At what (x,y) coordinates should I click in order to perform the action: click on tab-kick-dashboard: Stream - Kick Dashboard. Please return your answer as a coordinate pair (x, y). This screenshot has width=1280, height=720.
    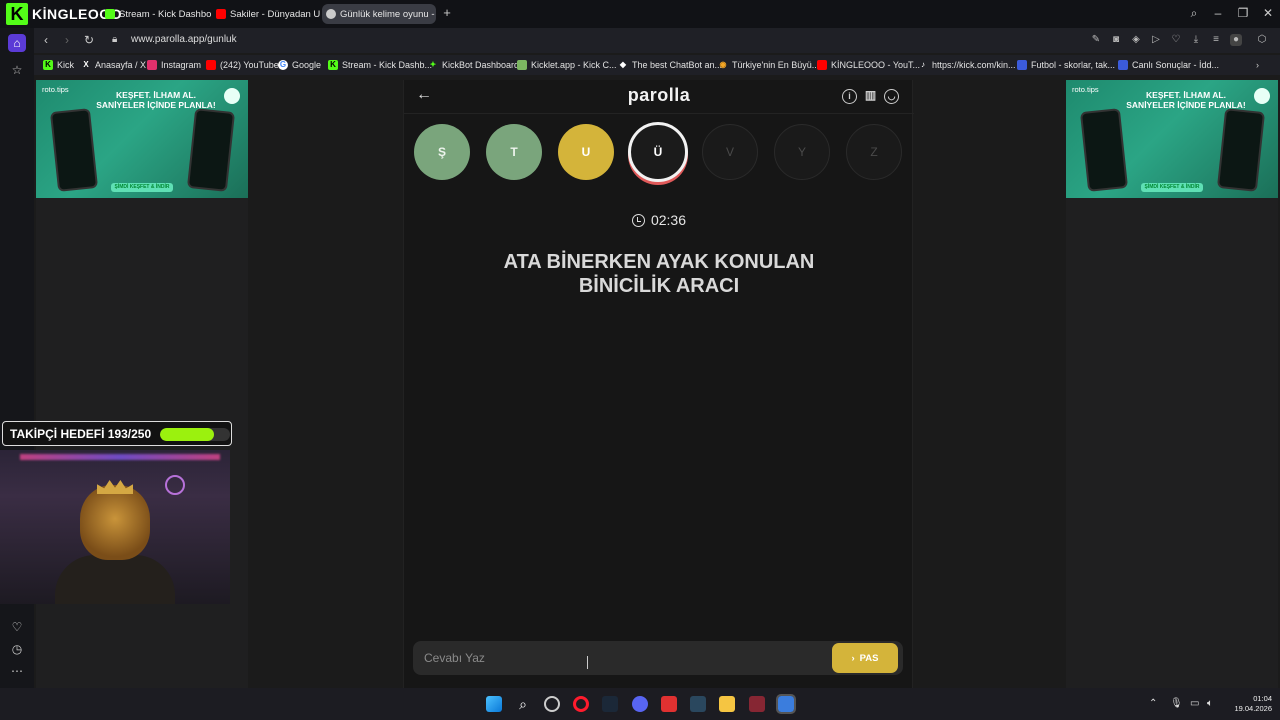
    Looking at the image, I should click on (156, 14).